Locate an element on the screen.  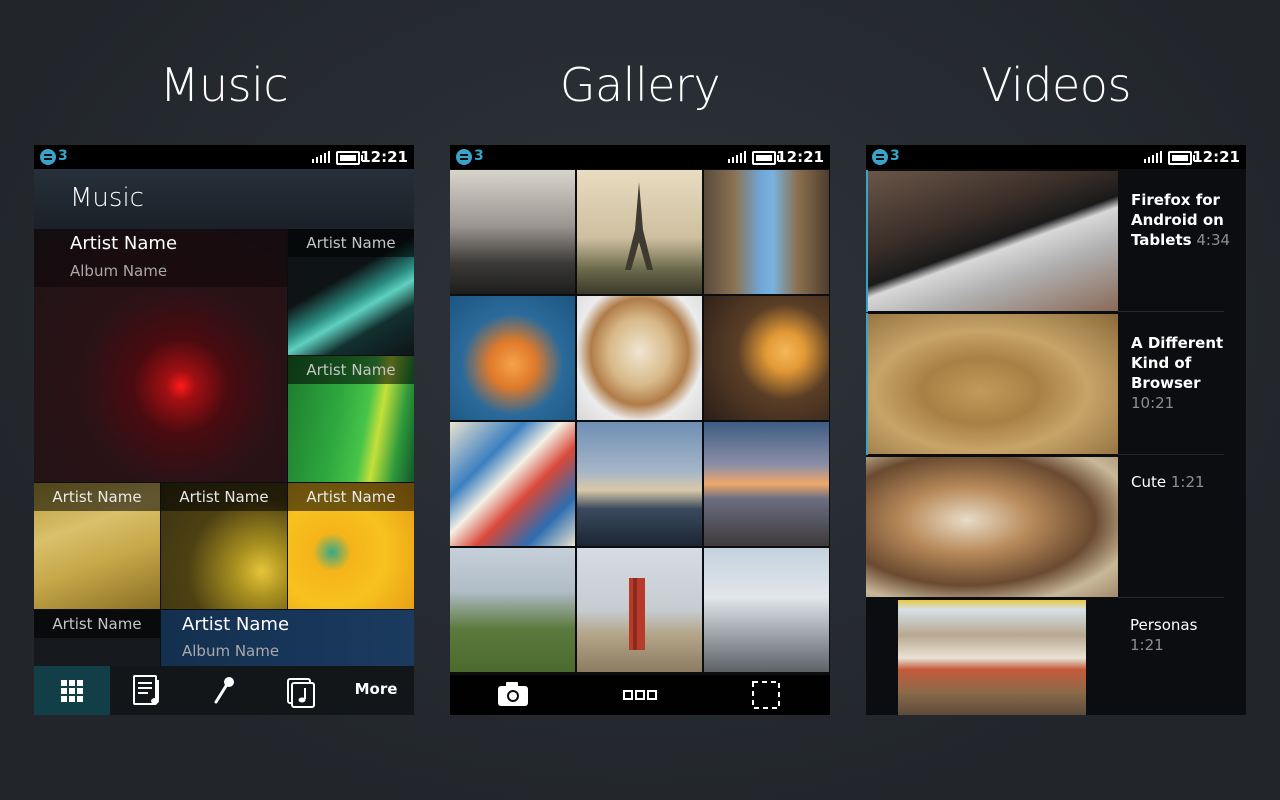
playlists-button is located at coordinates (148, 690).